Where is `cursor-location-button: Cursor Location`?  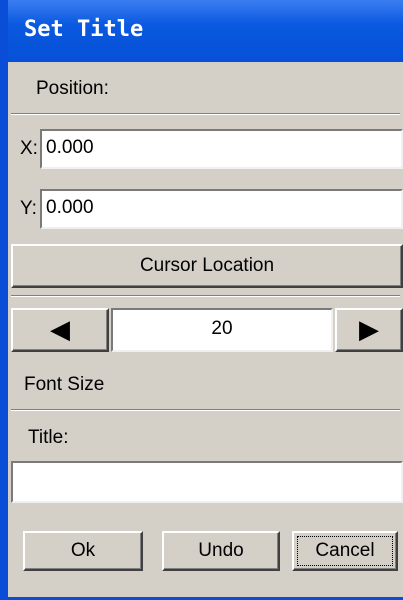 cursor-location-button: Cursor Location is located at coordinates (207, 266).